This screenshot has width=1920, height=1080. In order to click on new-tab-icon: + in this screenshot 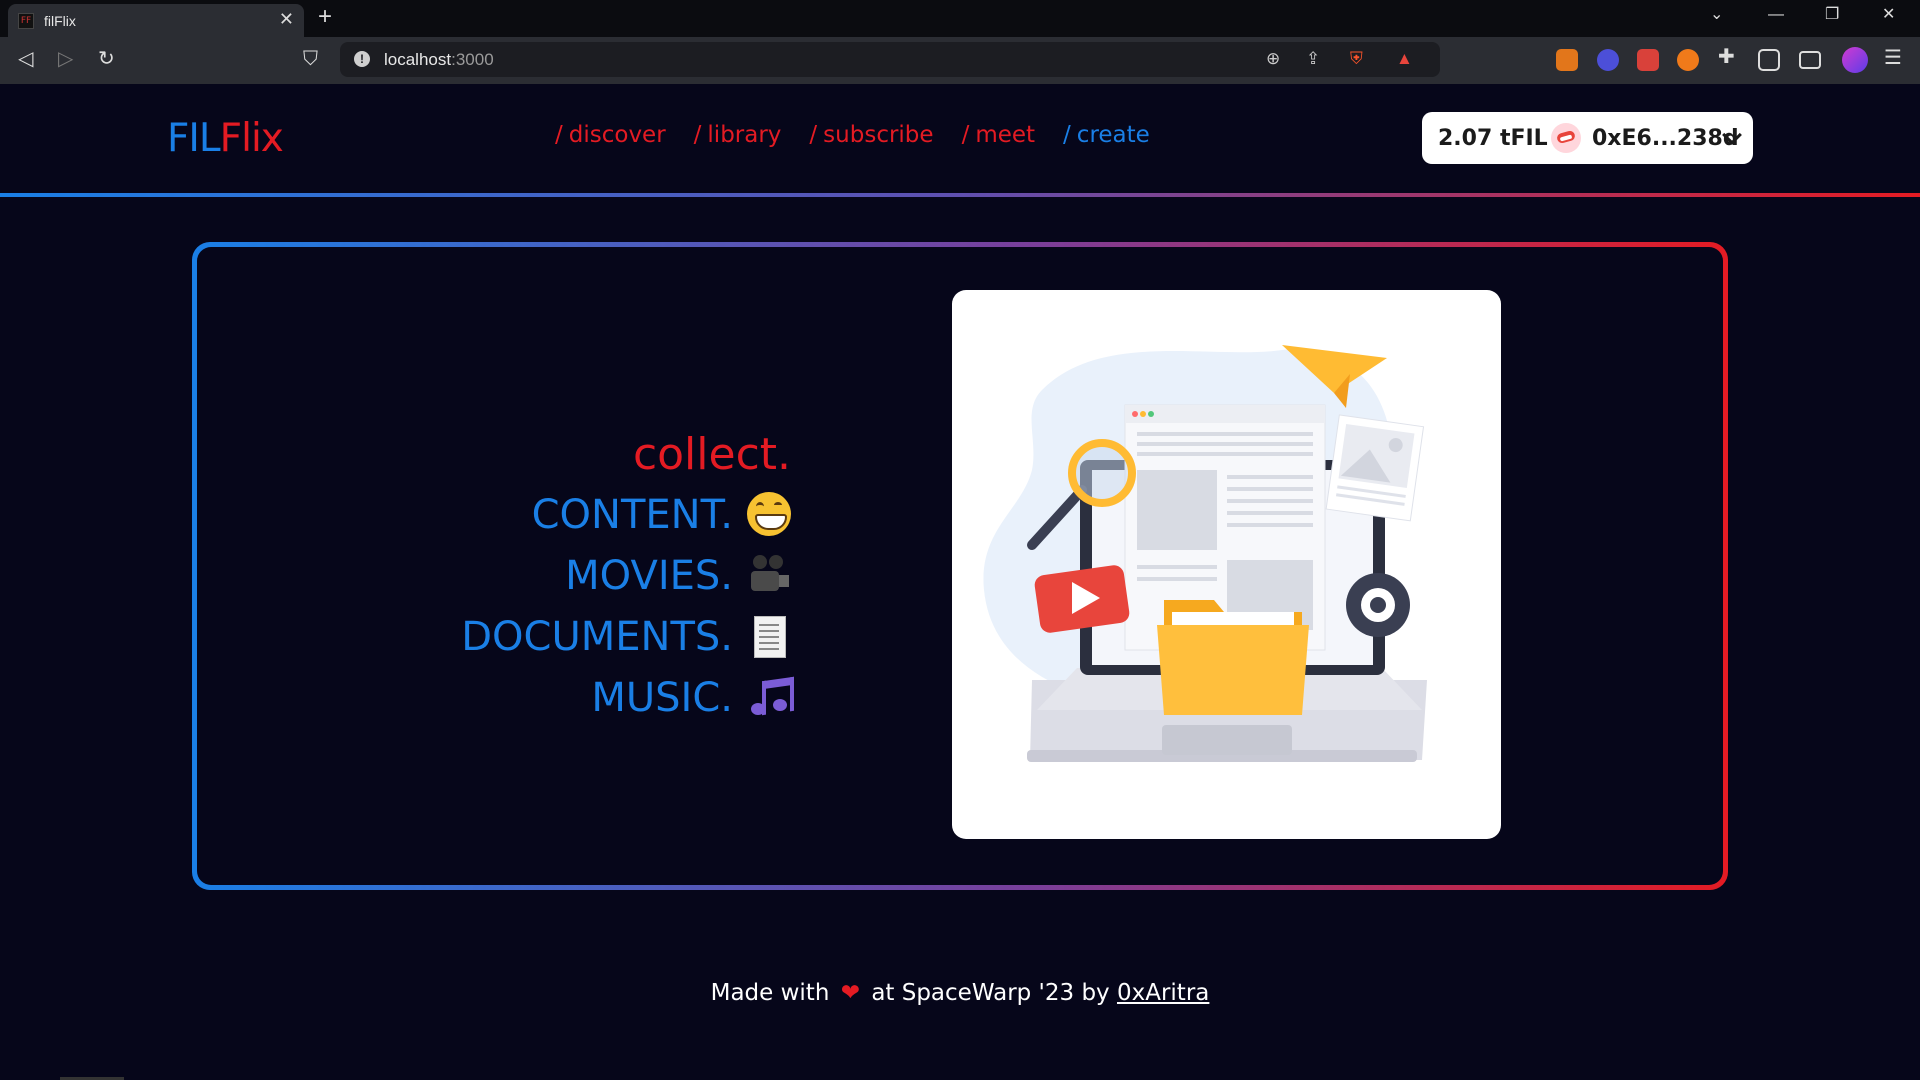, I will do `click(325, 17)`.